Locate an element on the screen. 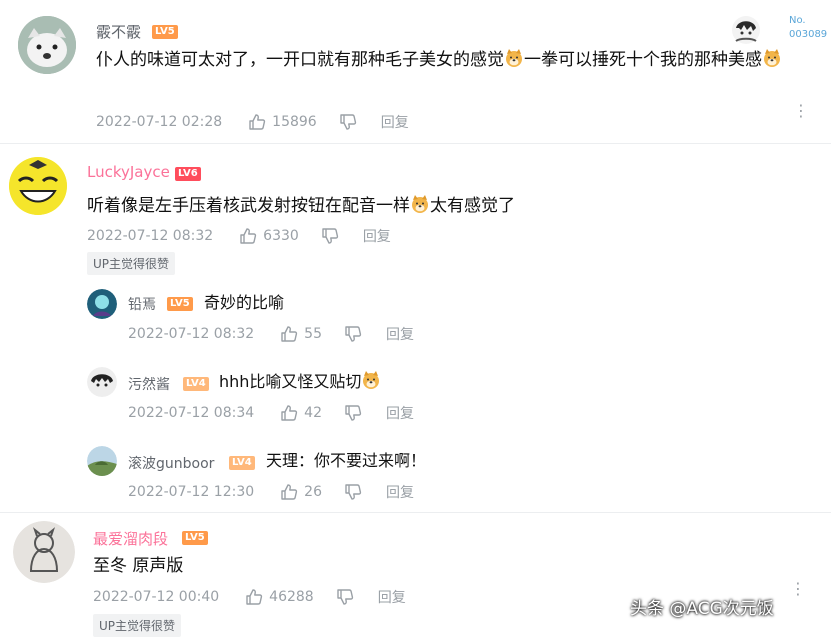 This screenshot has height=637, width=831. like-count: 42 is located at coordinates (313, 413).